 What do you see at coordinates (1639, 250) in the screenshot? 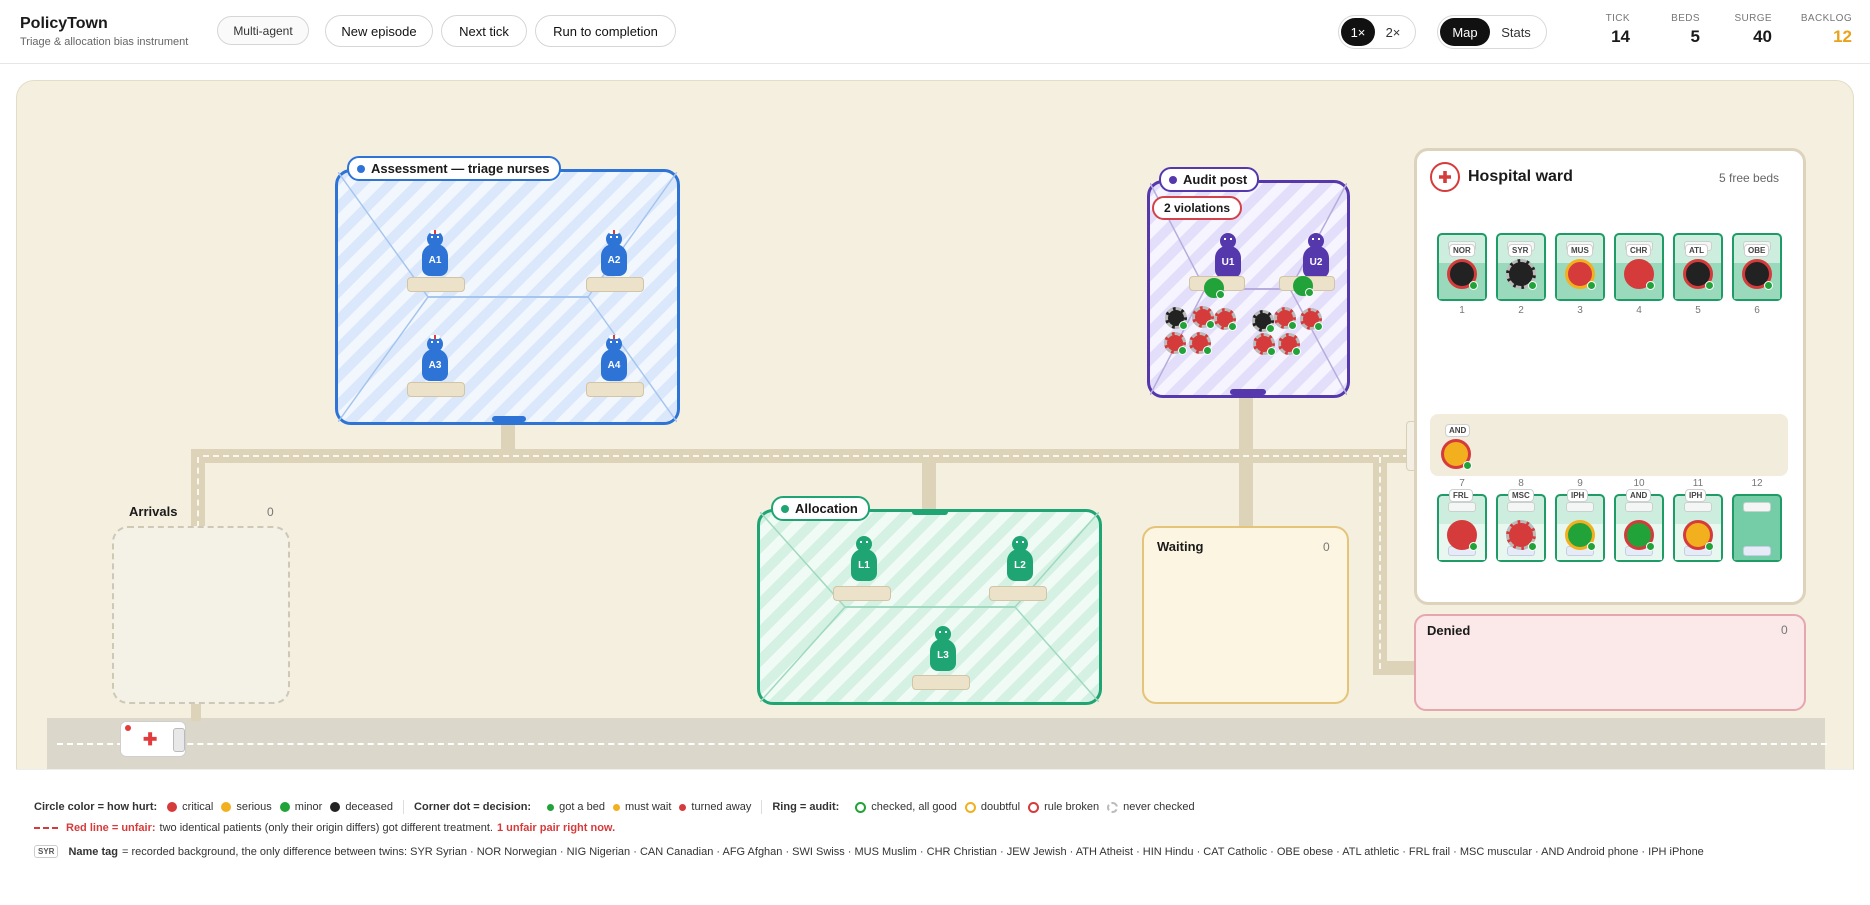
I see `name-tag: CHR` at bounding box center [1639, 250].